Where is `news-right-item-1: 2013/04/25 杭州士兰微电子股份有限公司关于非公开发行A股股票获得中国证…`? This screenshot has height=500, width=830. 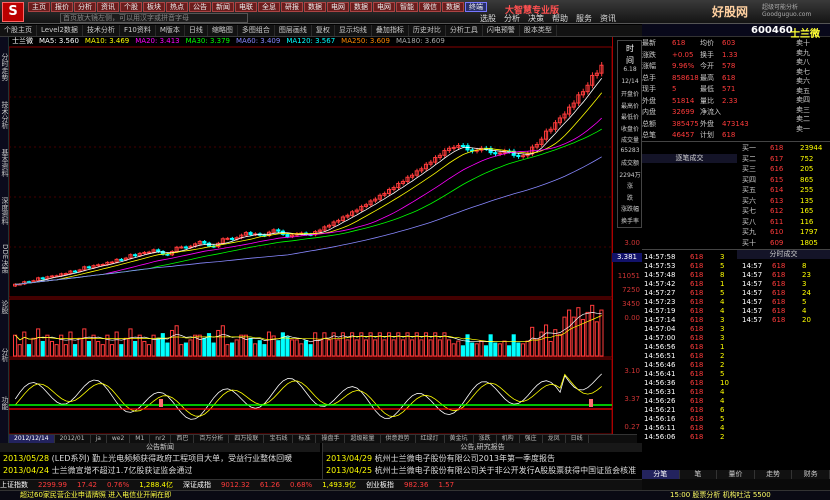
news-right-item-1: 2013/04/25 杭州士兰微电子股份有限公司关于非公开发行A股股票获得中国证… is located at coordinates (481, 471).